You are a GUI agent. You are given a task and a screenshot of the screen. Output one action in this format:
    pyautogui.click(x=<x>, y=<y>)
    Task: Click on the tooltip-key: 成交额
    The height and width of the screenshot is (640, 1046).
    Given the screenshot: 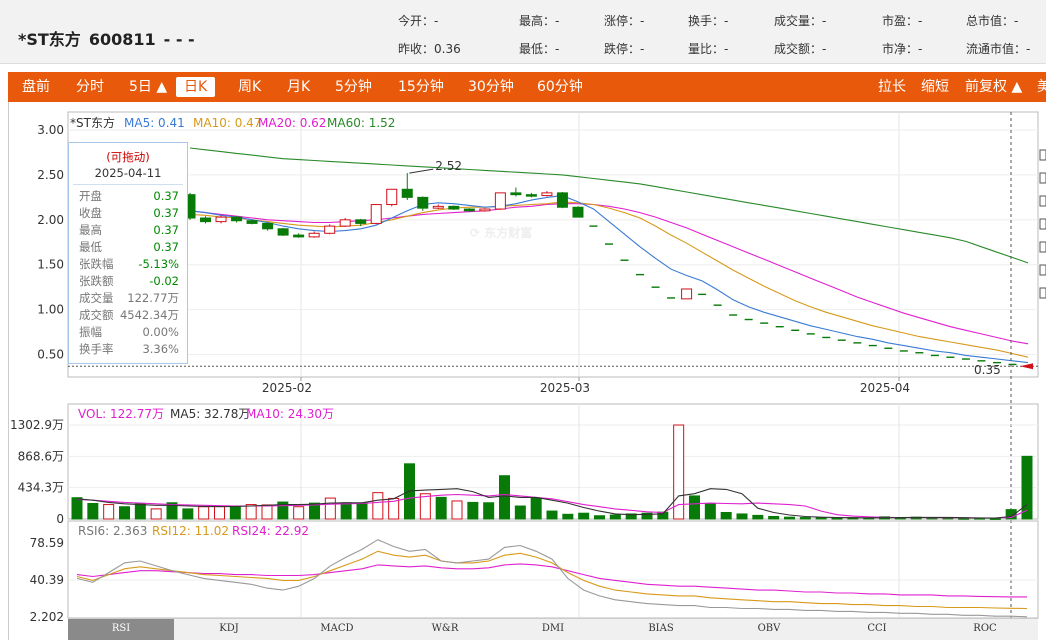 What is the action you would take?
    pyautogui.click(x=96, y=315)
    